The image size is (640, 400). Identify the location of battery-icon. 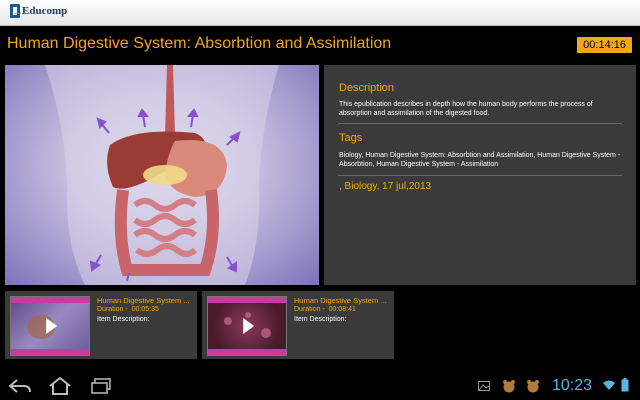
(625, 385).